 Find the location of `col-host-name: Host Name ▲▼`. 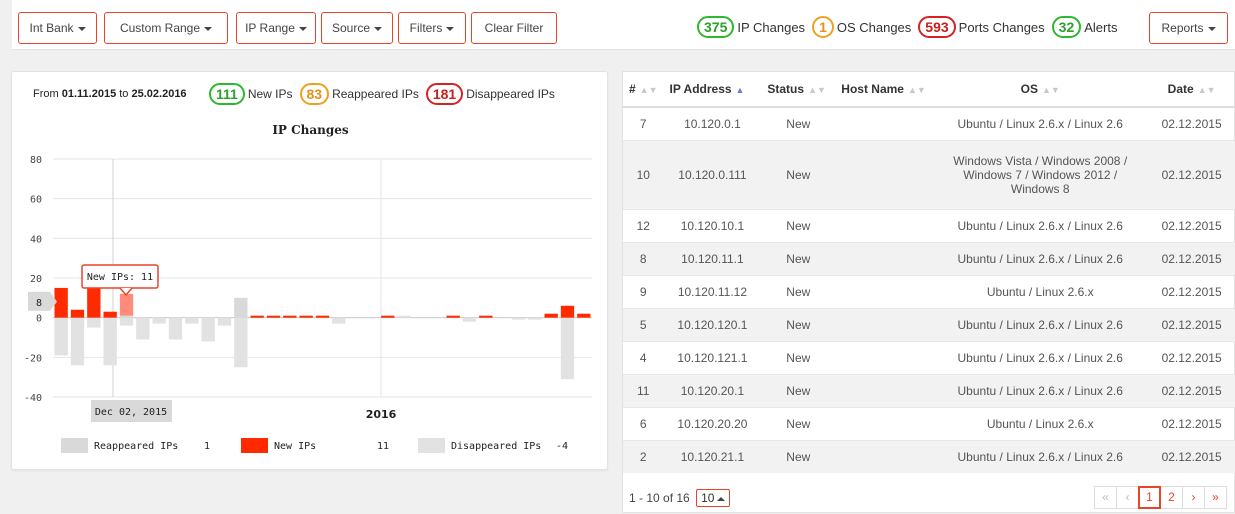

col-host-name: Host Name ▲▼ is located at coordinates (884, 90).